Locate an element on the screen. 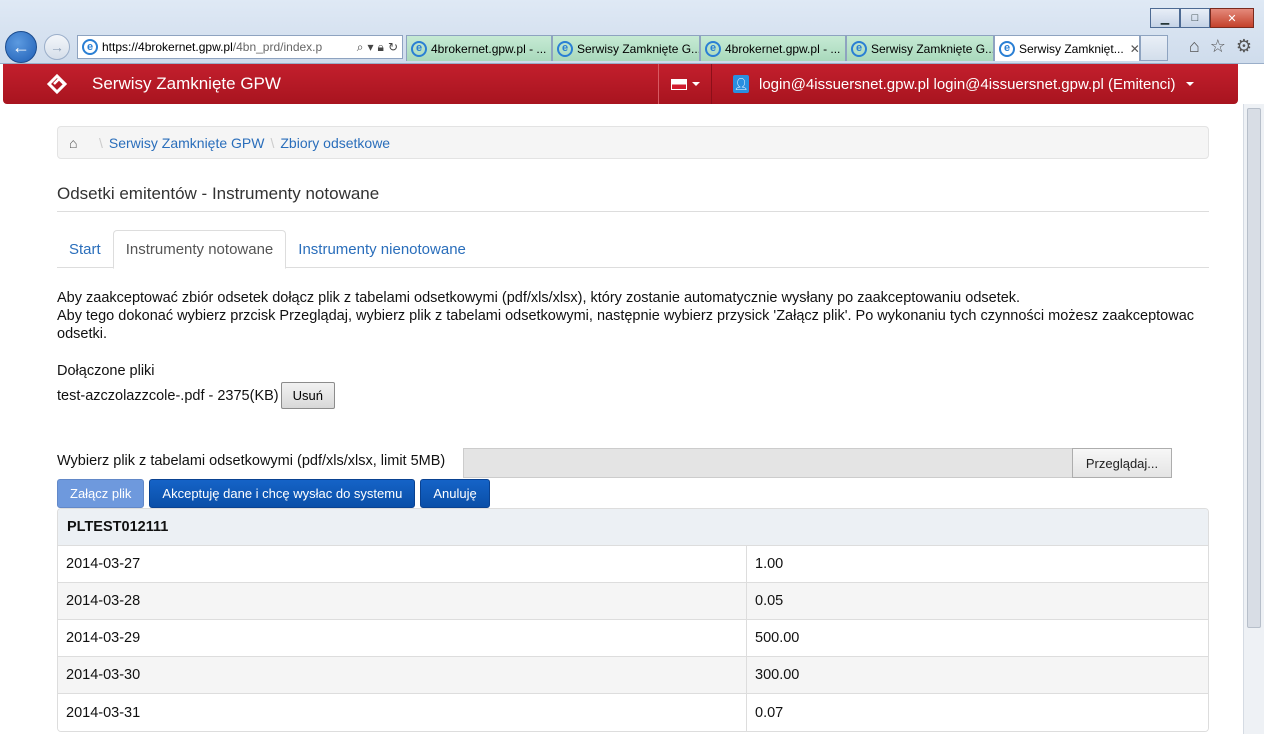 The width and height of the screenshot is (1264, 734). url-rest: /4bn_prd/index.p is located at coordinates (277, 47).